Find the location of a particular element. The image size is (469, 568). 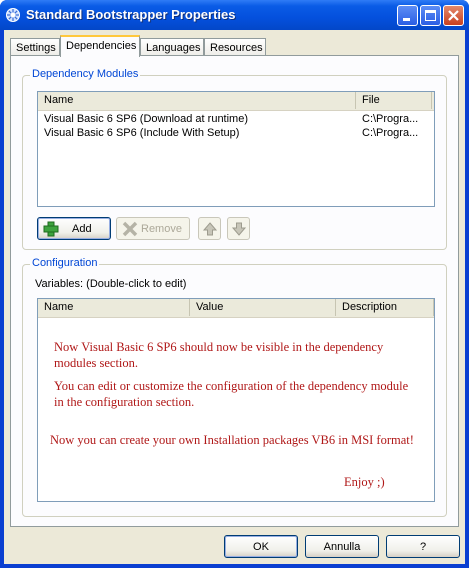

arrow-up-icon is located at coordinates (210, 229).